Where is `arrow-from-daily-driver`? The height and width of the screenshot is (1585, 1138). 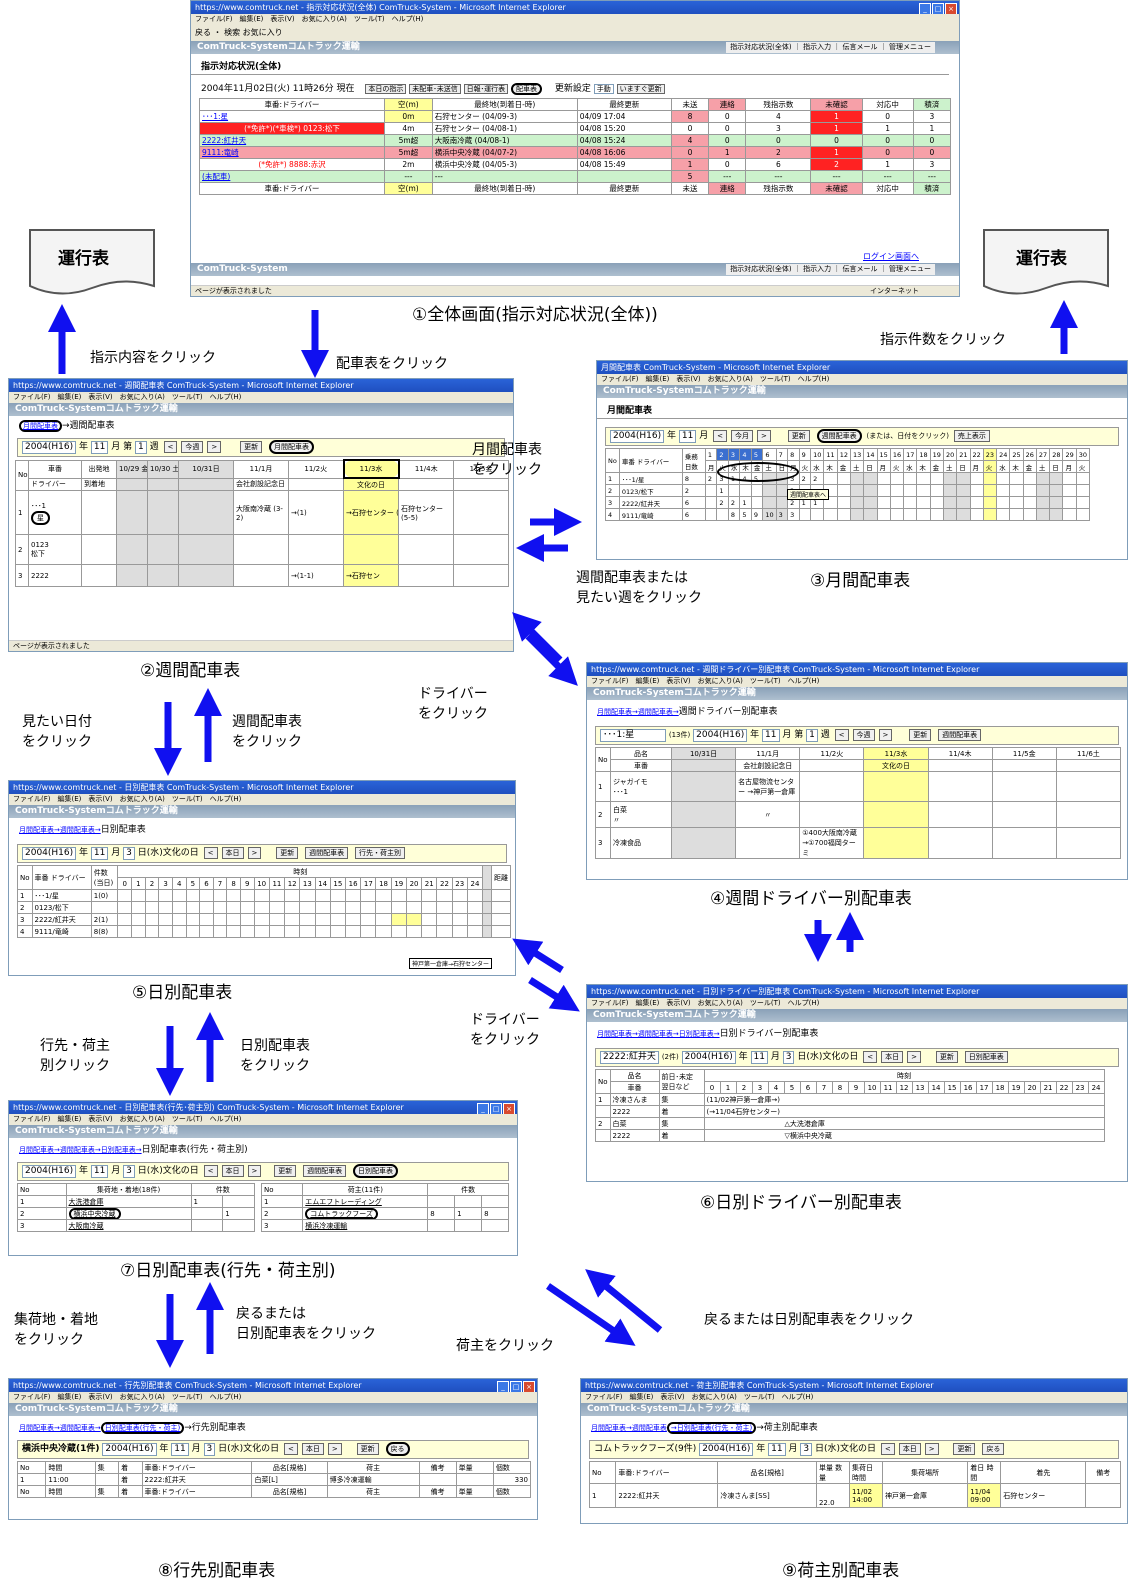
arrow-from-daily-driver is located at coordinates (538, 955).